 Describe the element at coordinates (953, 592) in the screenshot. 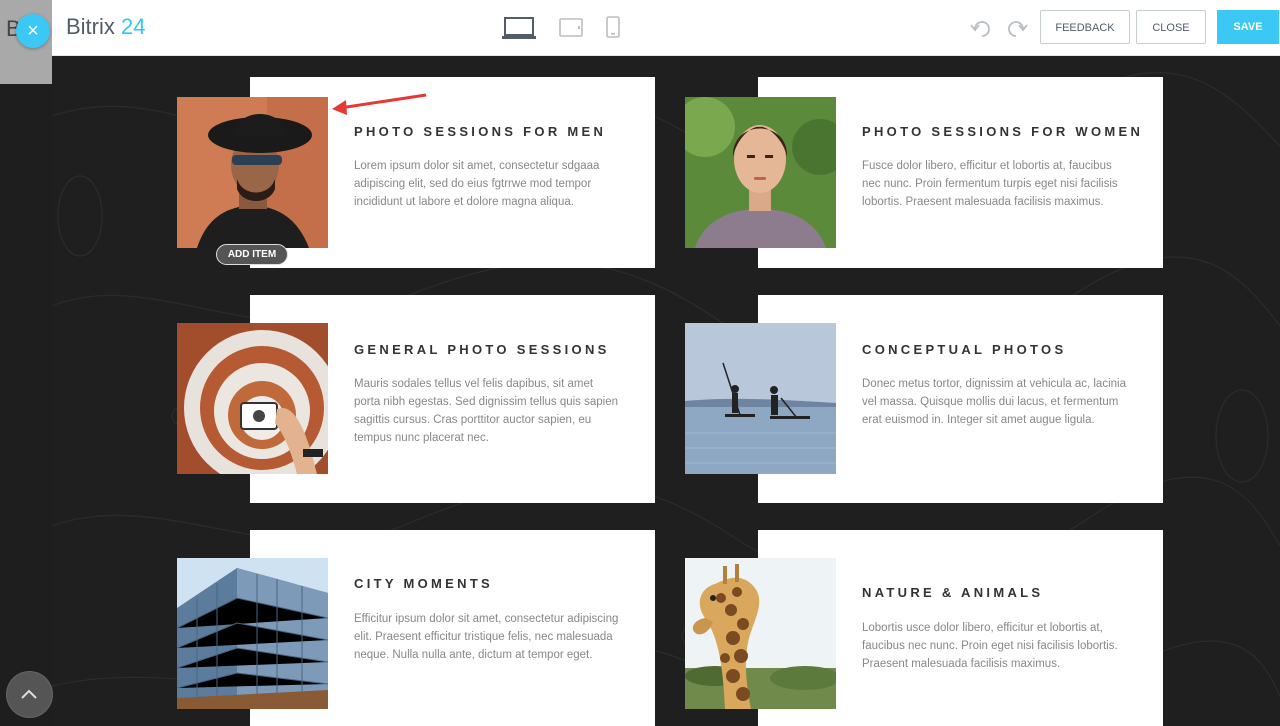

I see `card-title: NATURE & ANIMALS` at that location.